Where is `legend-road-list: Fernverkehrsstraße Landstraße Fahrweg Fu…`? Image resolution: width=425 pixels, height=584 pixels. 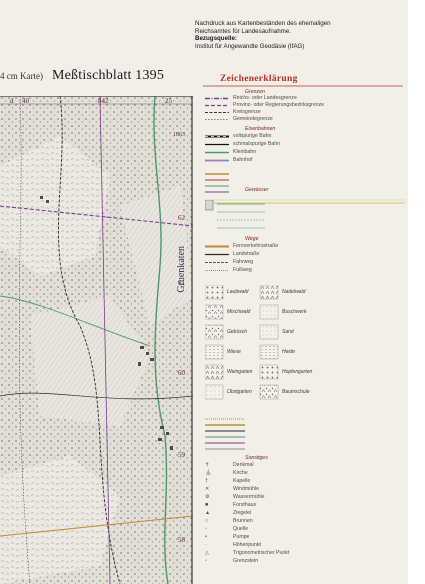
legend-road-list: Fernverkehrsstraße Landstraße Fahrweg Fu… is located at coordinates (305, 259).